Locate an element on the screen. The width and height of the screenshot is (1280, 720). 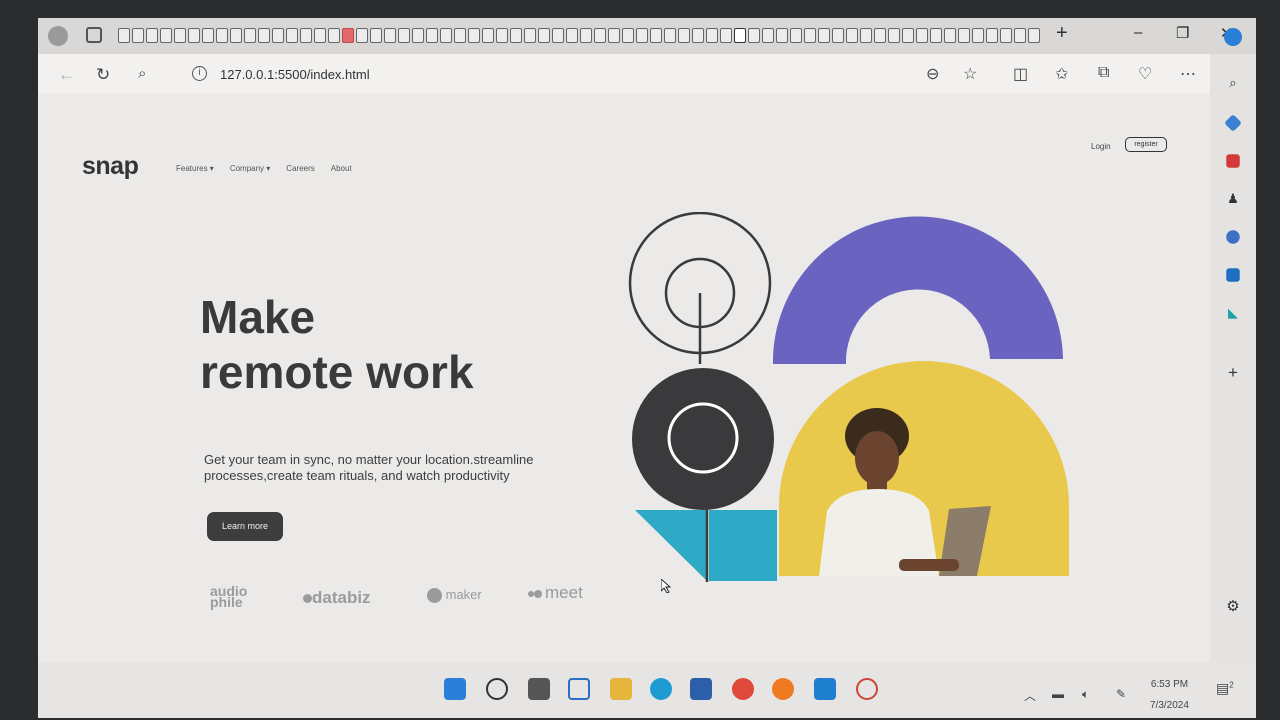
firefox-icon is located at coordinates (783, 689).